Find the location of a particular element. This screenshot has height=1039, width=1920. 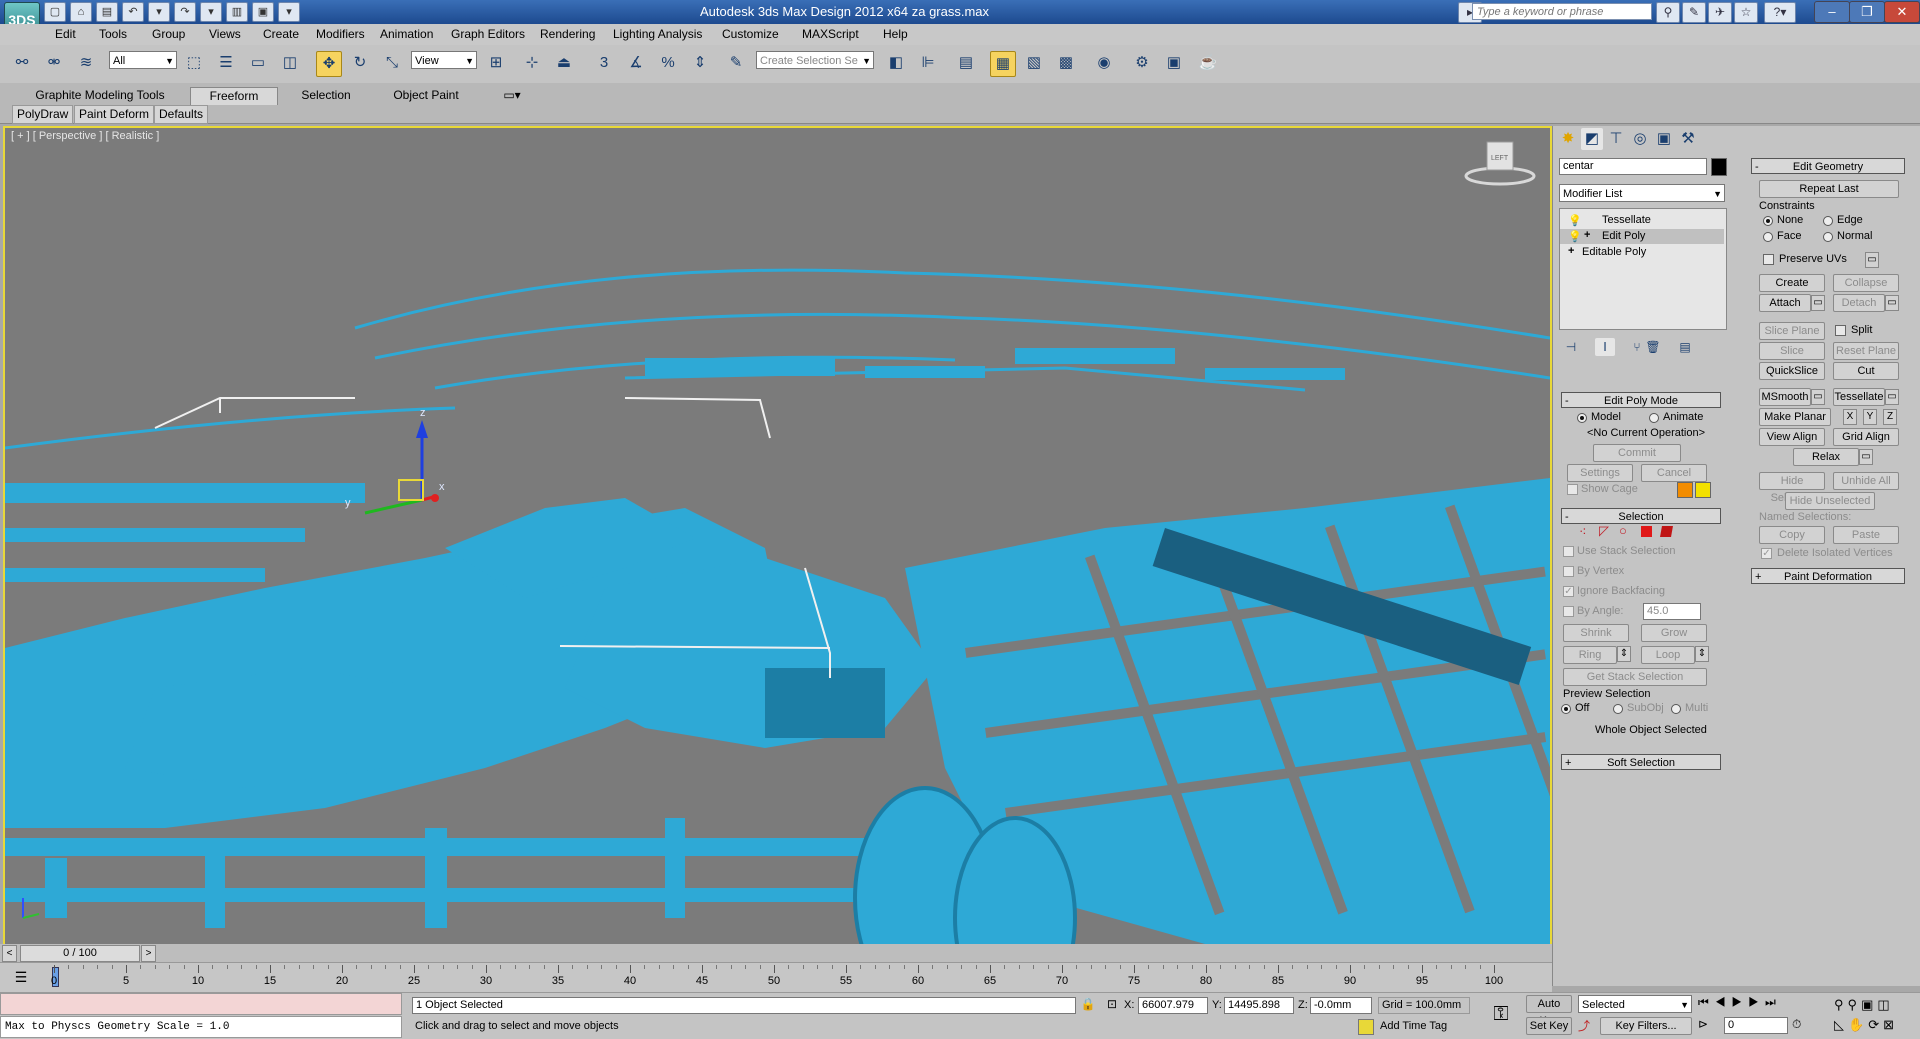

msmooth-button: MSmooth is located at coordinates (1785, 397).